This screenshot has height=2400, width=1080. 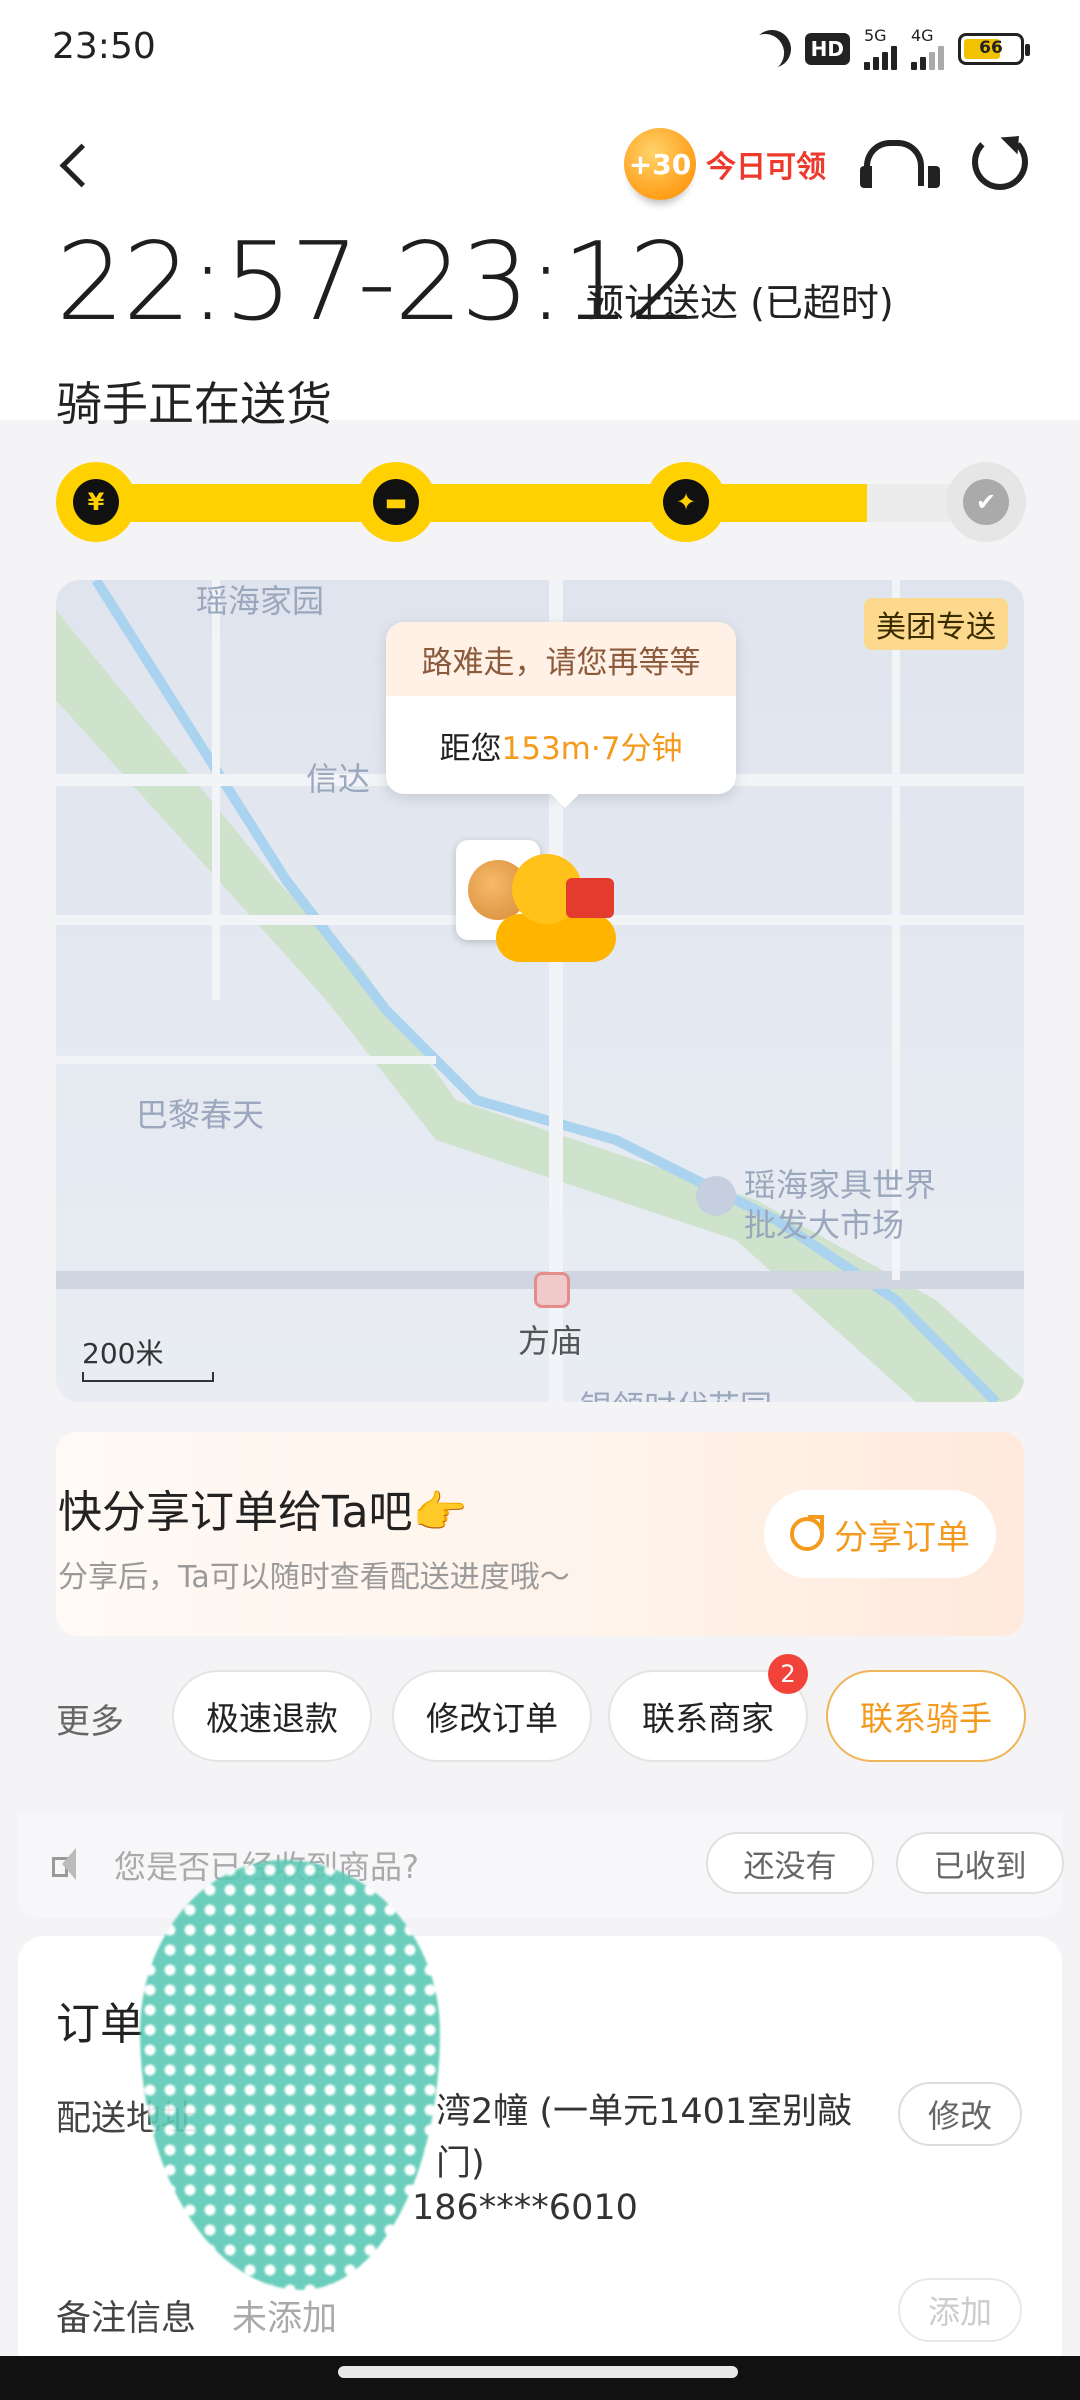 I want to click on home-indicator, so click(x=538, y=2372).